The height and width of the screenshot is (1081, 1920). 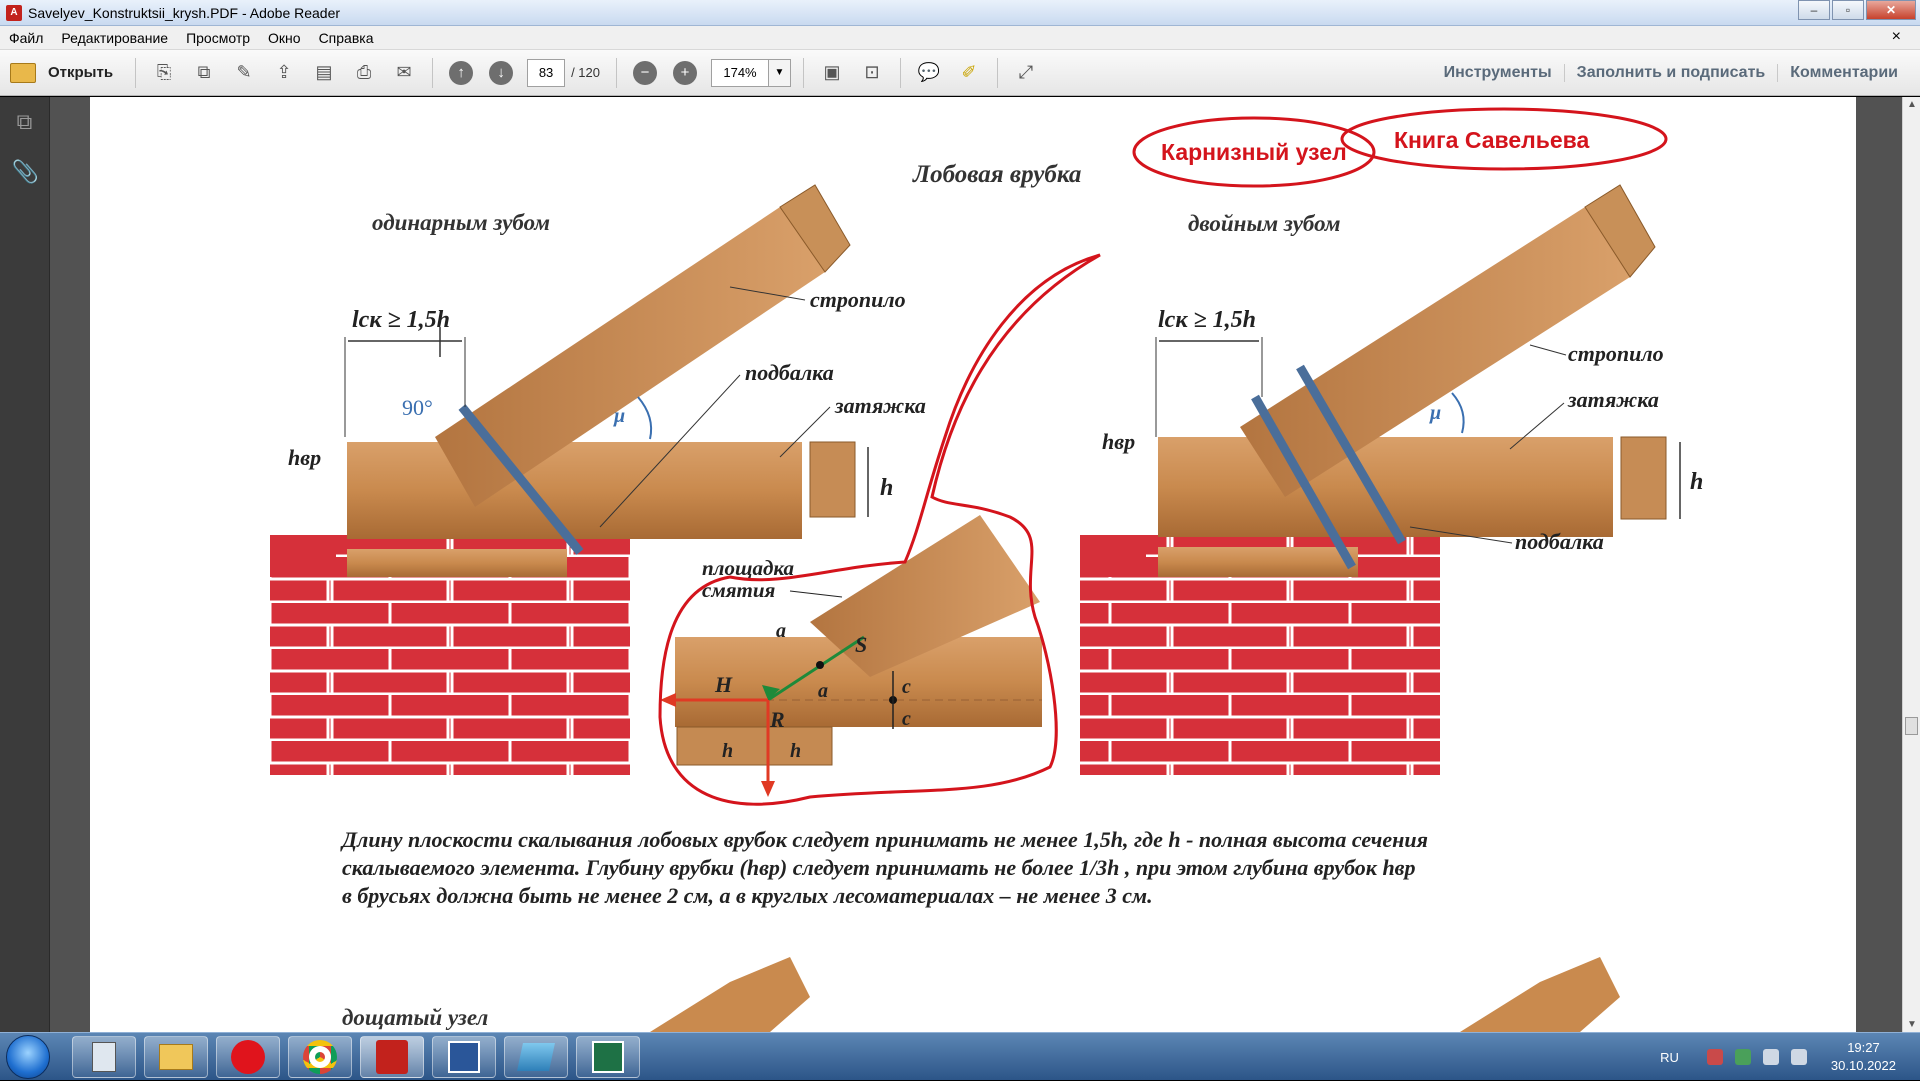 What do you see at coordinates (861, 644) in the screenshot?
I see `detail-S-label: S` at bounding box center [861, 644].